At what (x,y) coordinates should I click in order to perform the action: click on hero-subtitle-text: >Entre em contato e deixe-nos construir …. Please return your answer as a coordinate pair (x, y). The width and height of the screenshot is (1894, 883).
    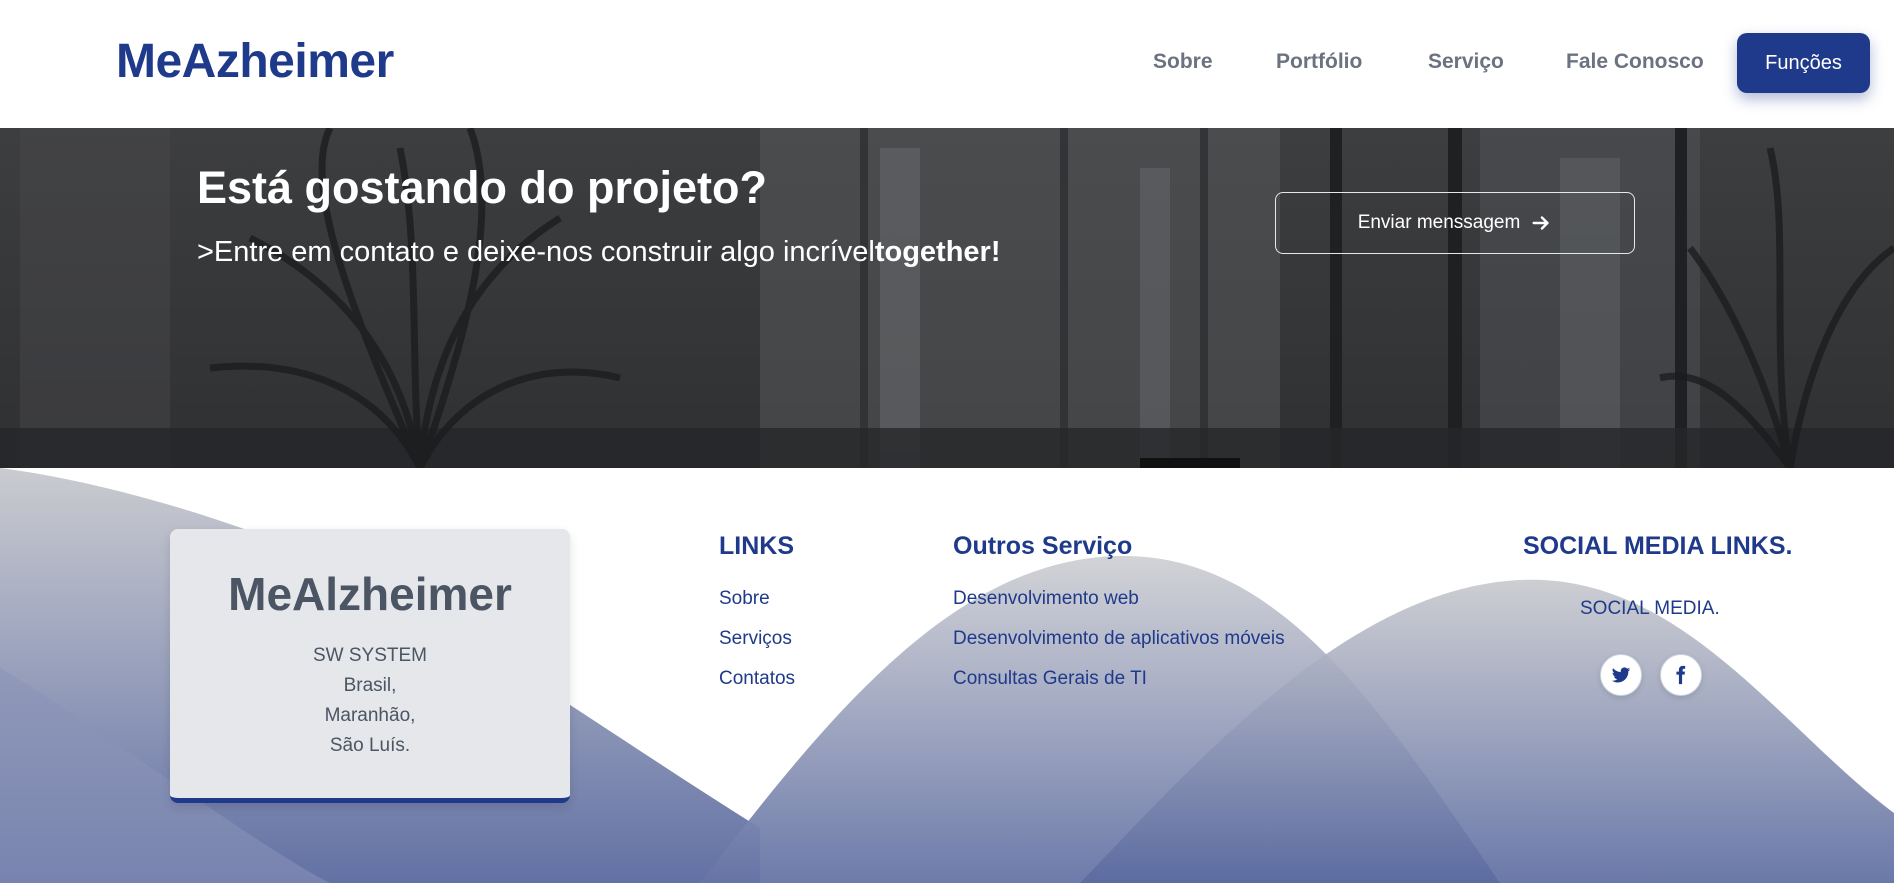
    Looking at the image, I should click on (536, 252).